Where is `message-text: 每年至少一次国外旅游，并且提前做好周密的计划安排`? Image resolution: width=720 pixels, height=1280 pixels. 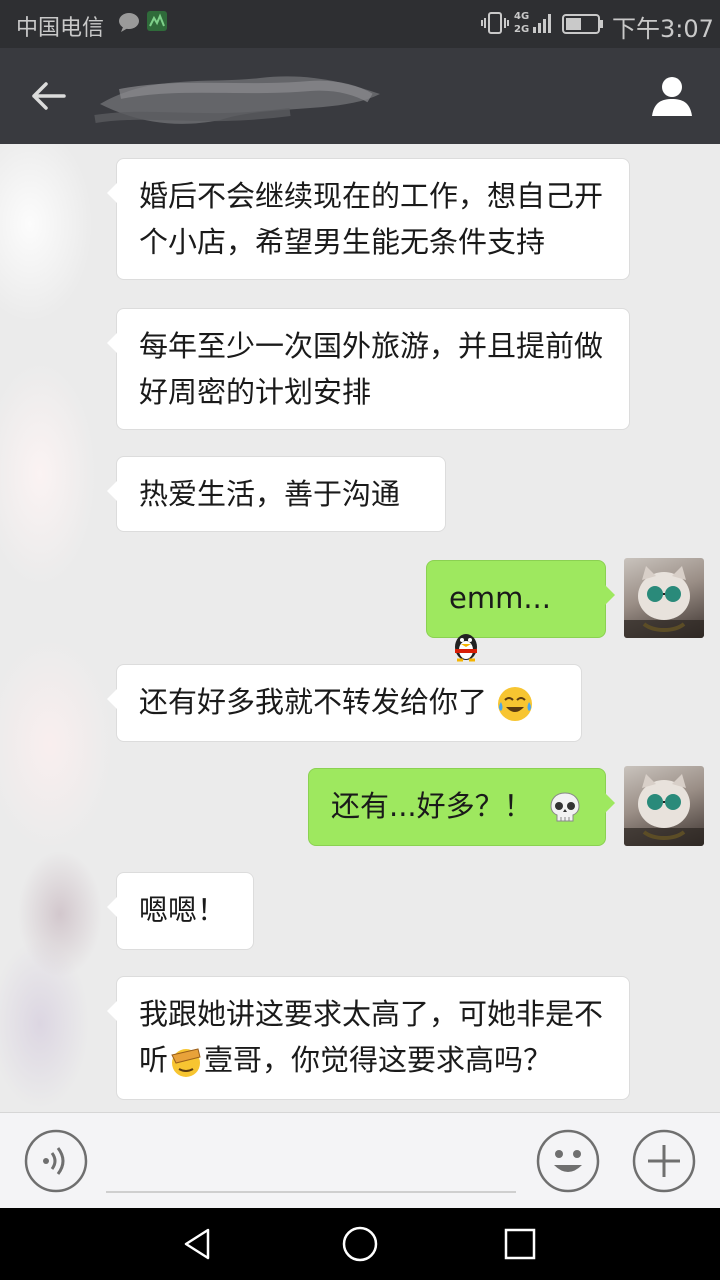 message-text: 每年至少一次国外旅游，并且提前做好周密的计划安排 is located at coordinates (371, 369).